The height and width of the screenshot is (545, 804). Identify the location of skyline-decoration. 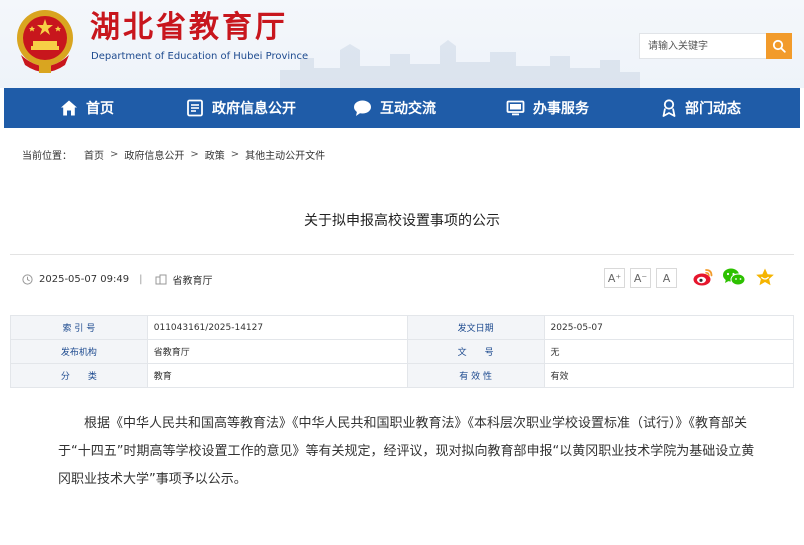
(460, 64).